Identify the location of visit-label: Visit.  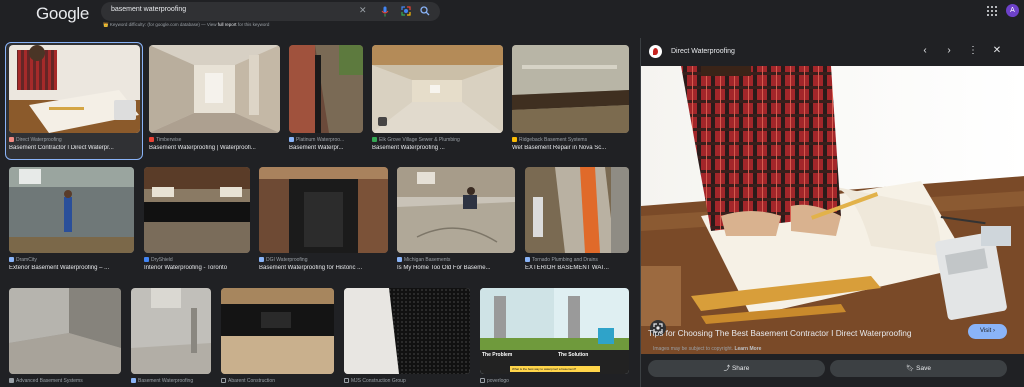
(986, 331).